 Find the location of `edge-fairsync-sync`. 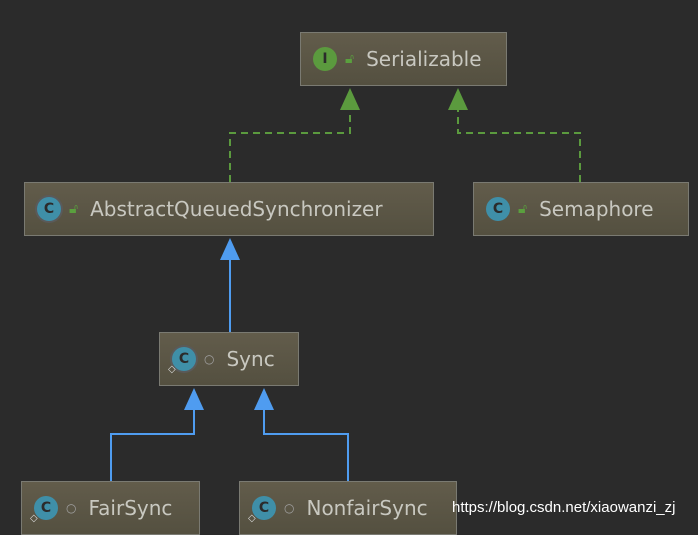

edge-fairsync-sync is located at coordinates (152, 444).